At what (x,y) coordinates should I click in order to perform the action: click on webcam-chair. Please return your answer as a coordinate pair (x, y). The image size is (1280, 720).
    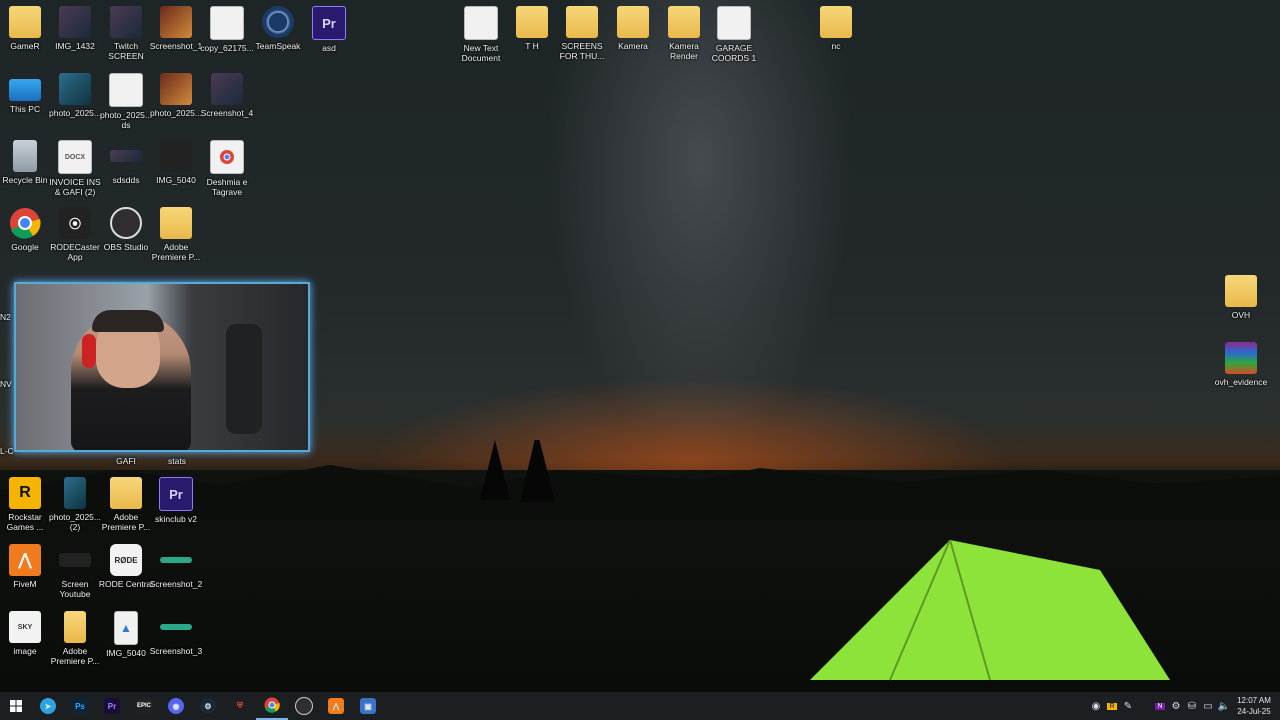
    Looking at the image, I should click on (244, 379).